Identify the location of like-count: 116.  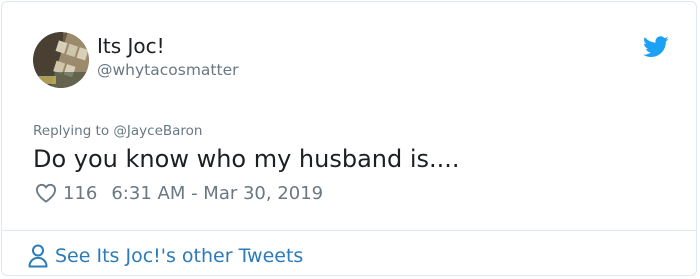
(80, 193).